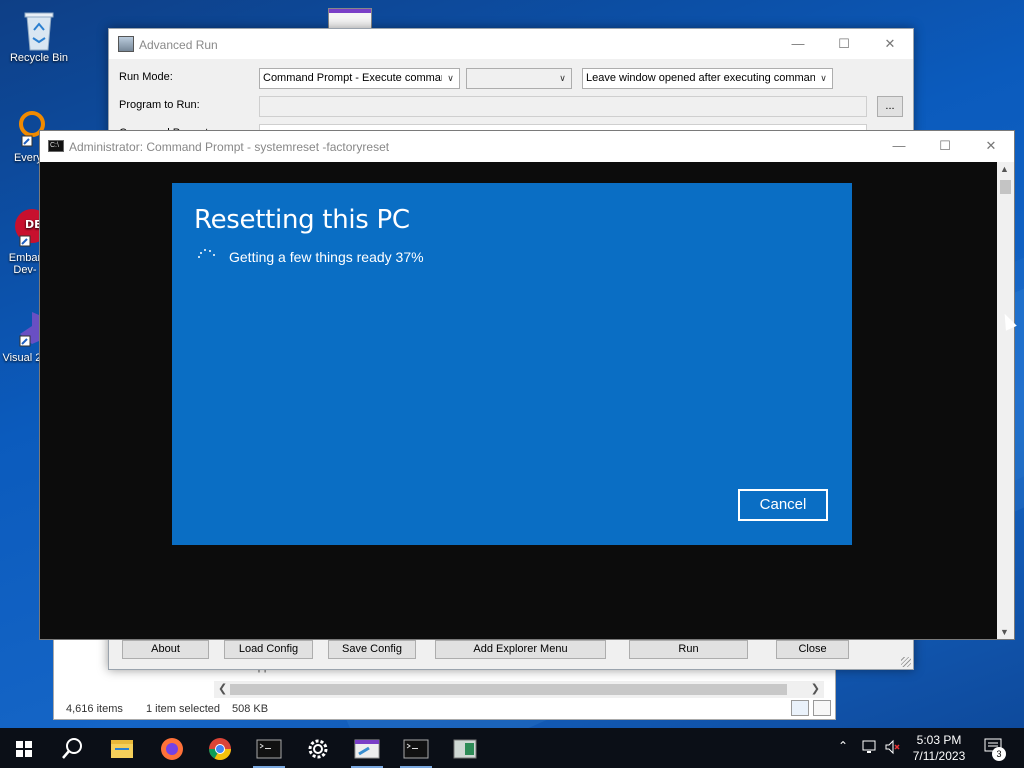 This screenshot has width=1024, height=768. What do you see at coordinates (688, 649) in the screenshot?
I see `run-button: Run` at bounding box center [688, 649].